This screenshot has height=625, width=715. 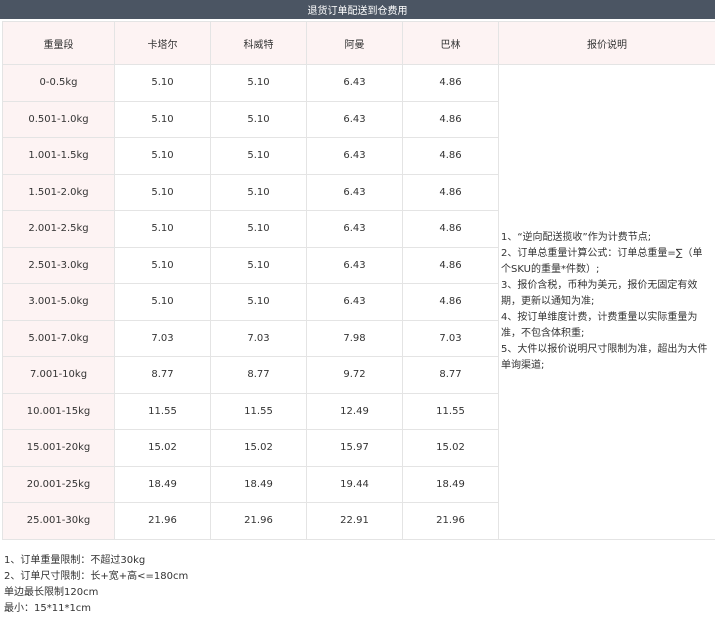 I want to click on header-qatar: 卡塔尔, so click(x=162, y=43).